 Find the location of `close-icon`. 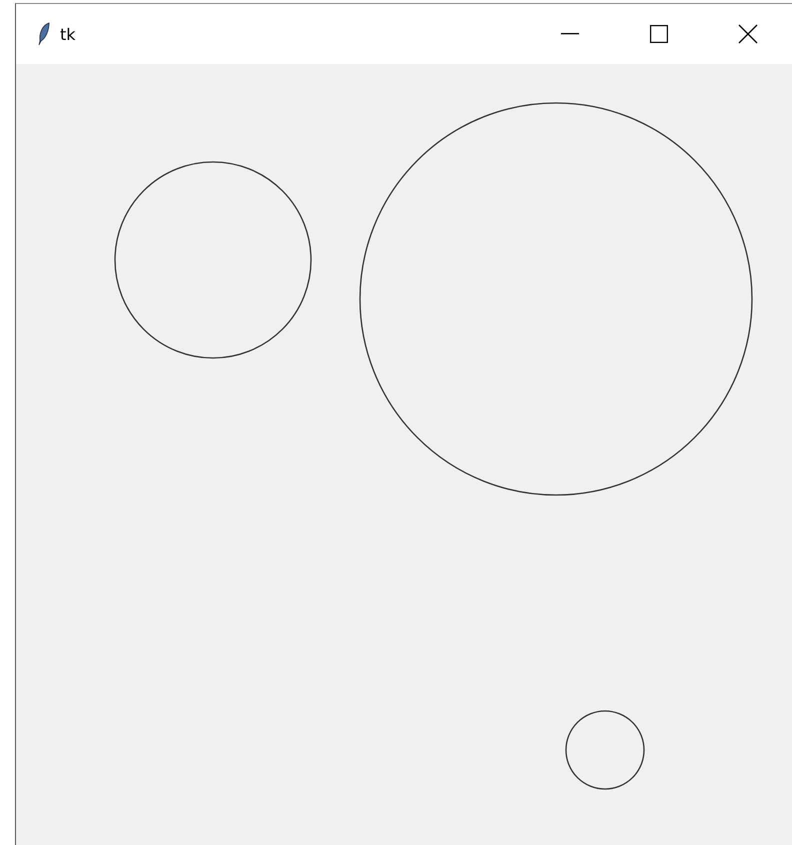

close-icon is located at coordinates (748, 34).